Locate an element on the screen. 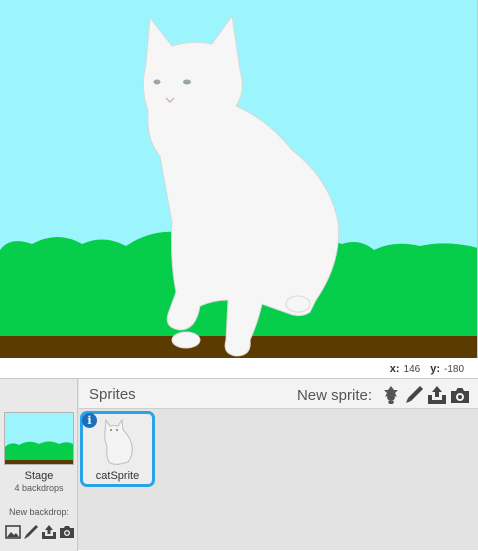 This screenshot has height=551, width=478. new-backdrop-tools is located at coordinates (40, 532).